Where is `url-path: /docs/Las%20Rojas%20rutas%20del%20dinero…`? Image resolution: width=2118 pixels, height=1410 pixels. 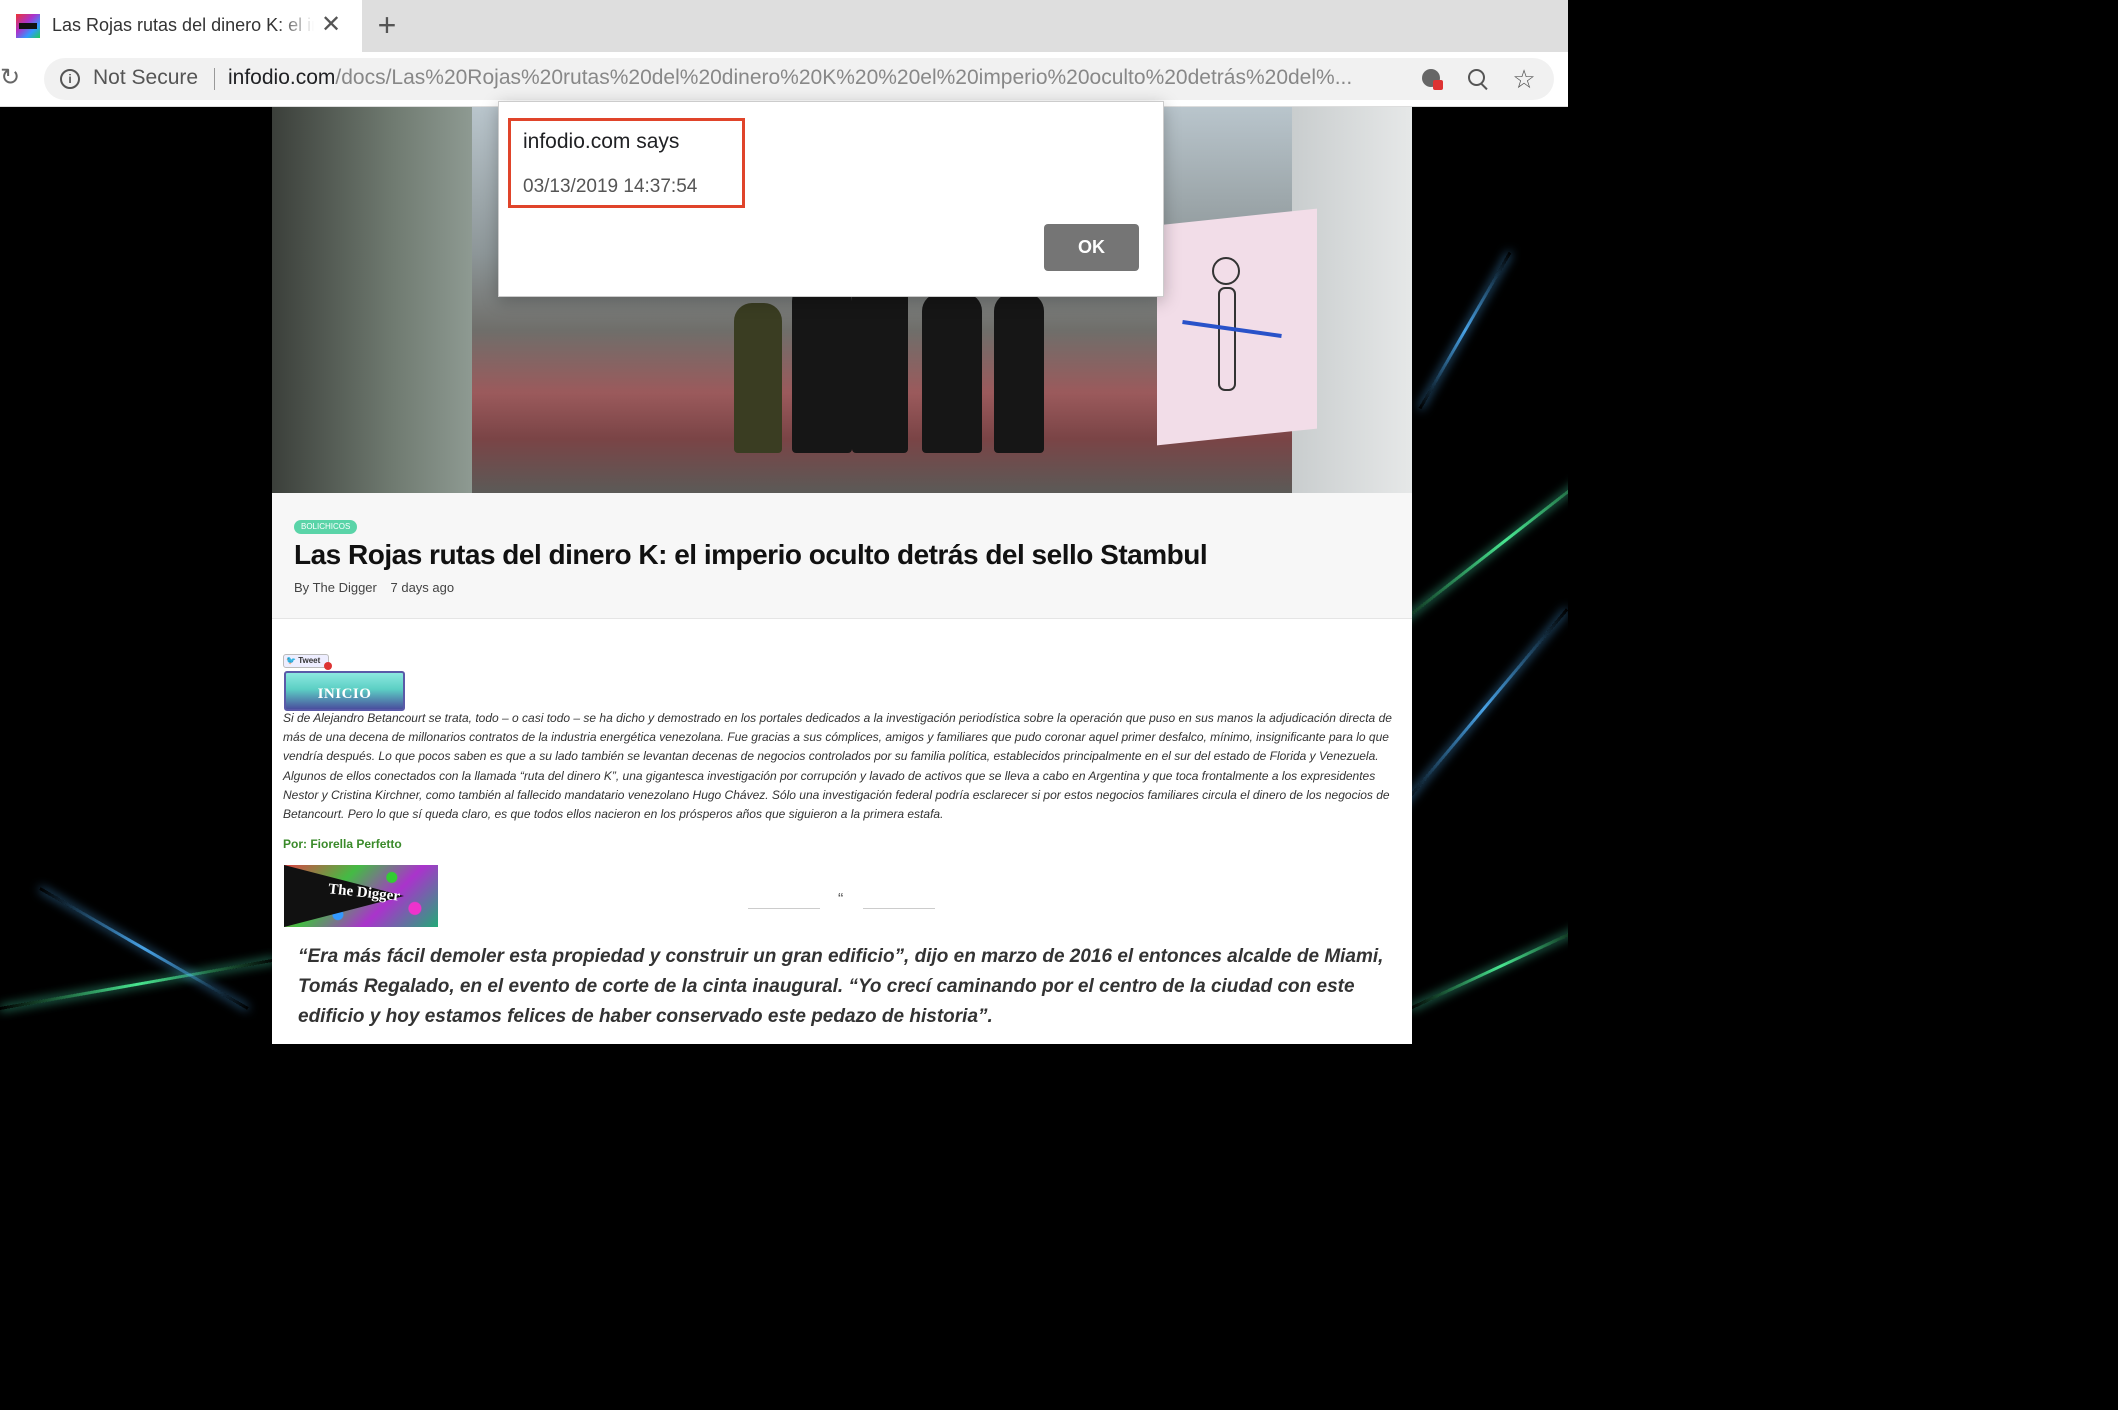 url-path: /docs/Las%20Rojas%20rutas%20del%20dinero… is located at coordinates (844, 77).